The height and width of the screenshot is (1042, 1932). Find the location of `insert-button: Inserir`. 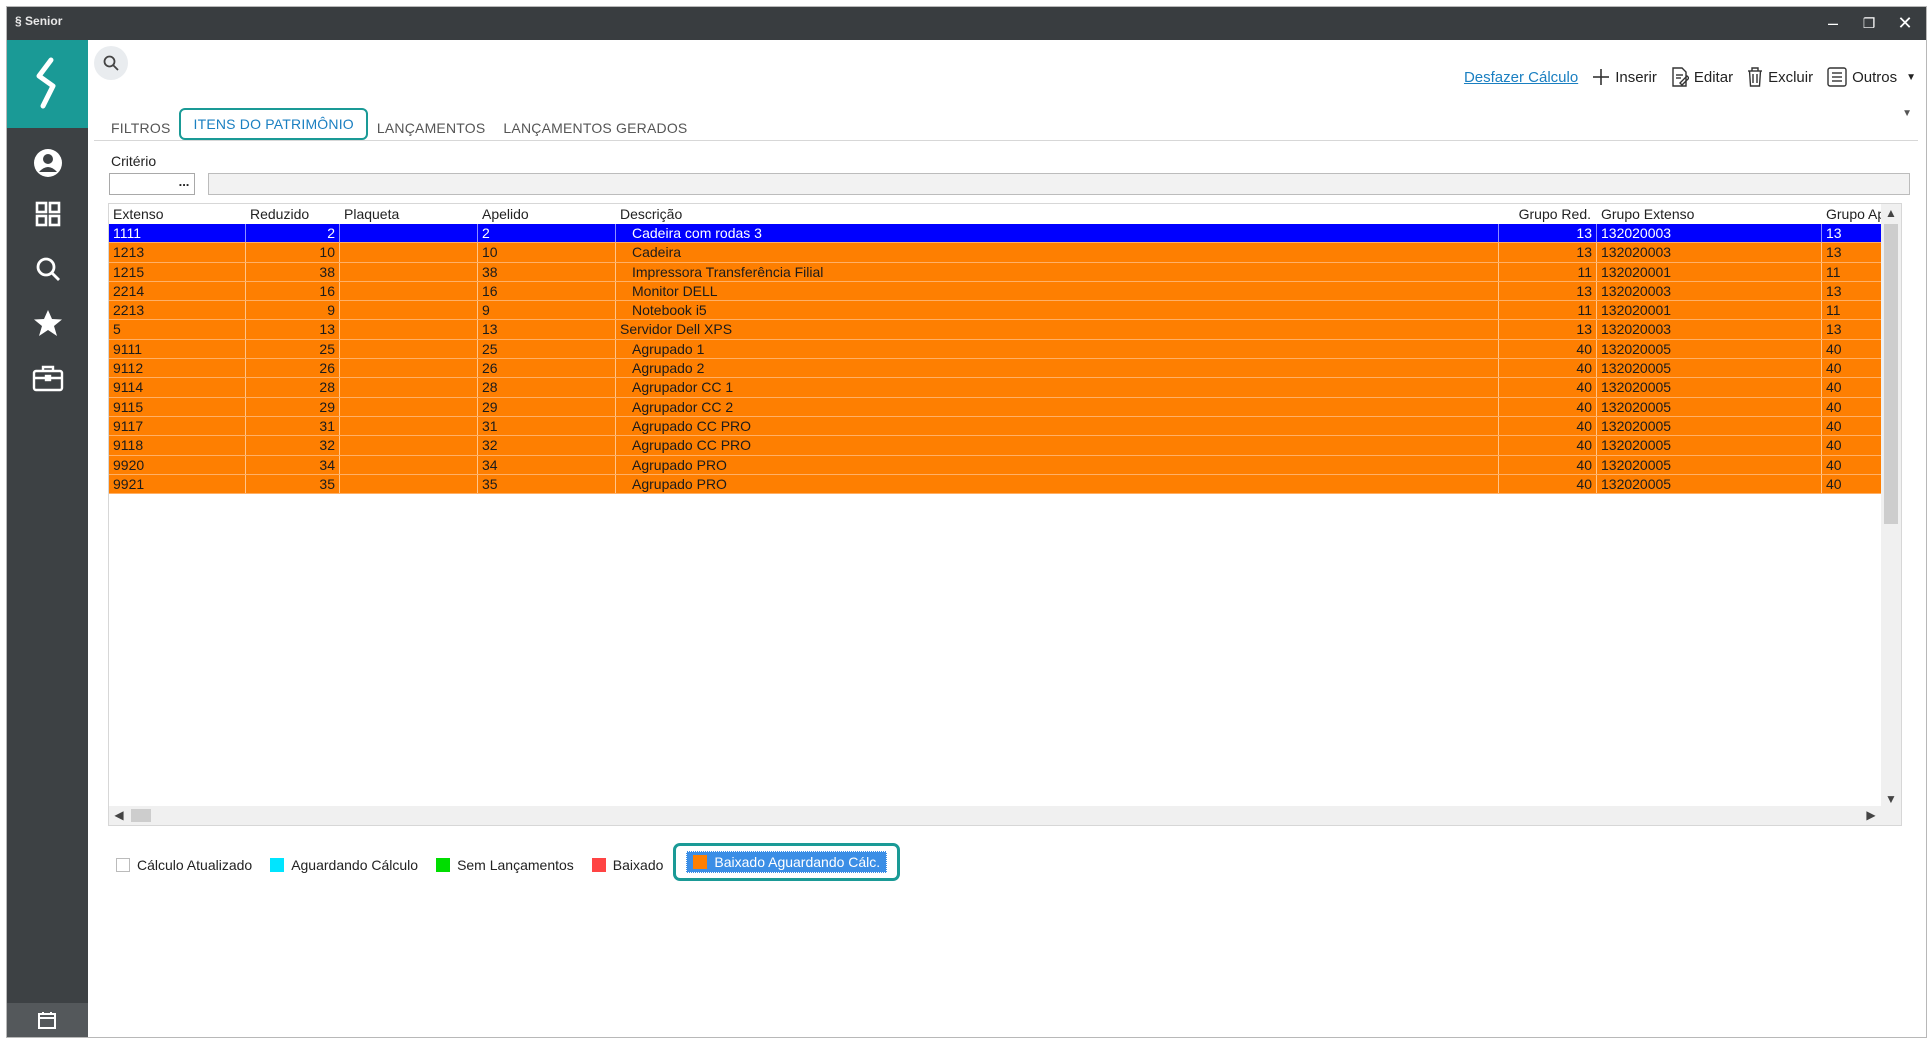

insert-button: Inserir is located at coordinates (1624, 77).